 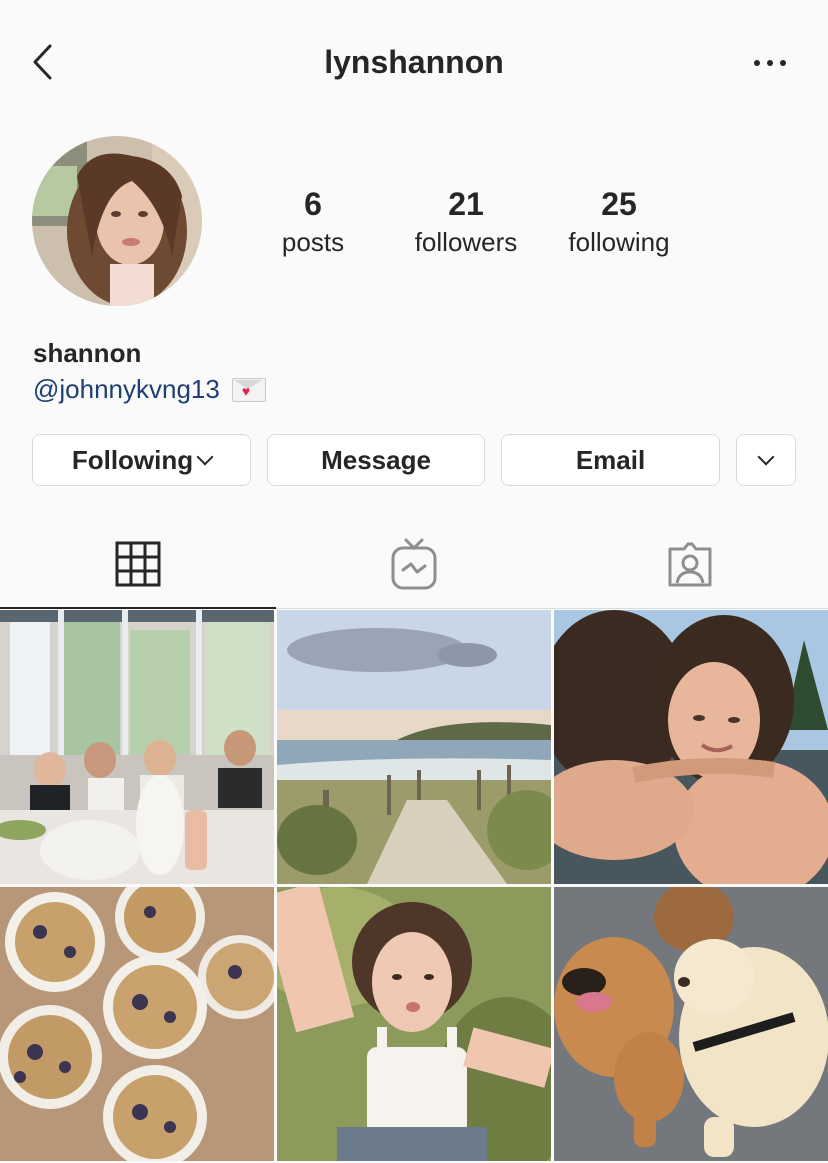 I want to click on grid-icon, so click(x=138, y=564).